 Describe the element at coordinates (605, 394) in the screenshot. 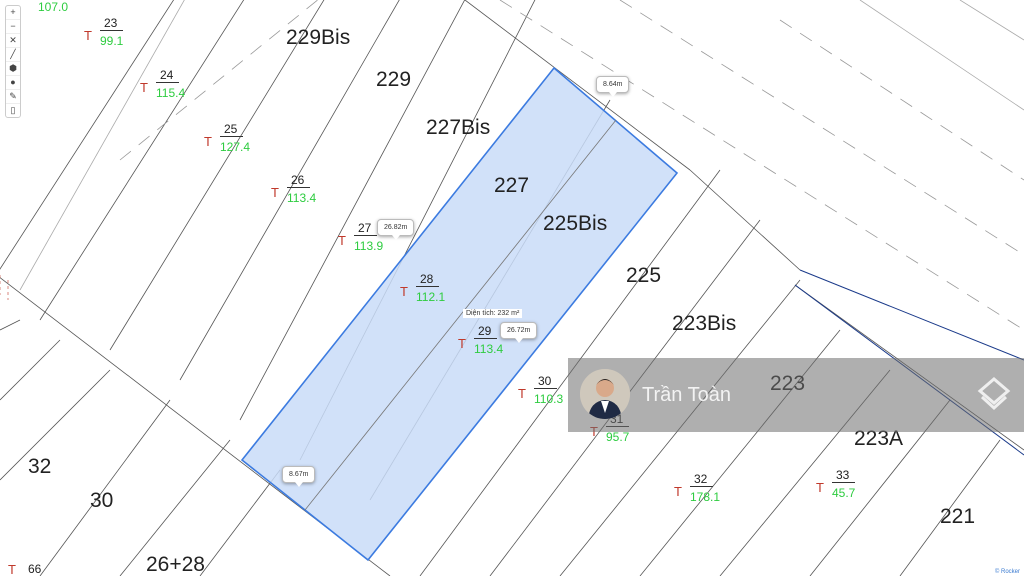

I see `avatar` at that location.